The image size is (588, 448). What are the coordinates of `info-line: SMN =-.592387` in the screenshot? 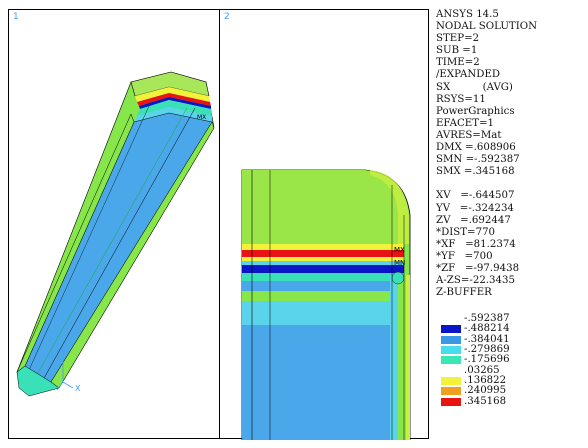 It's located at (478, 160).